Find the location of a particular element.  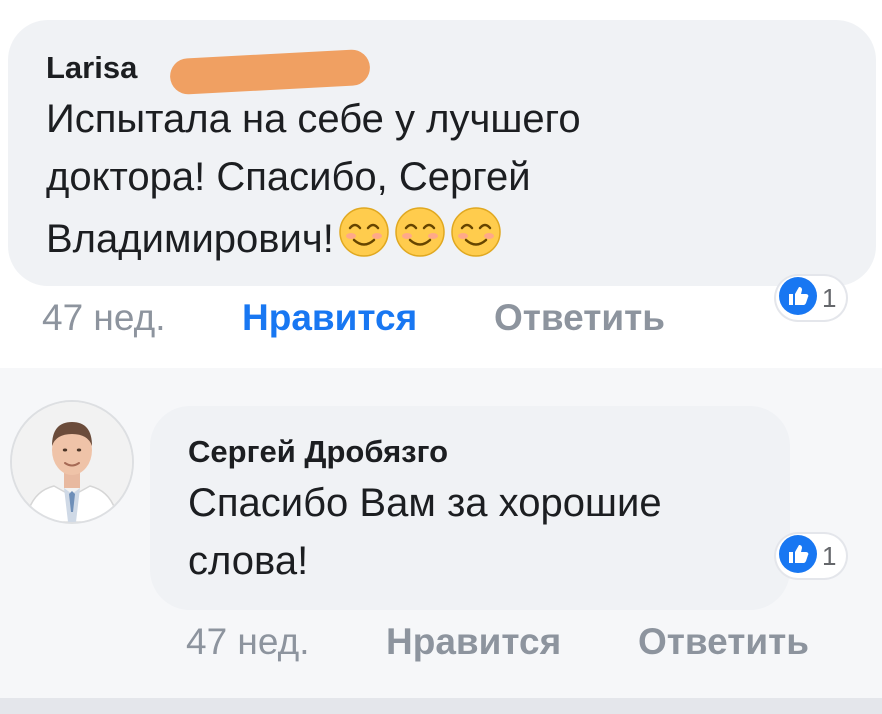

comment-line: доктора! Спасибо, Сергей is located at coordinates (288, 177).